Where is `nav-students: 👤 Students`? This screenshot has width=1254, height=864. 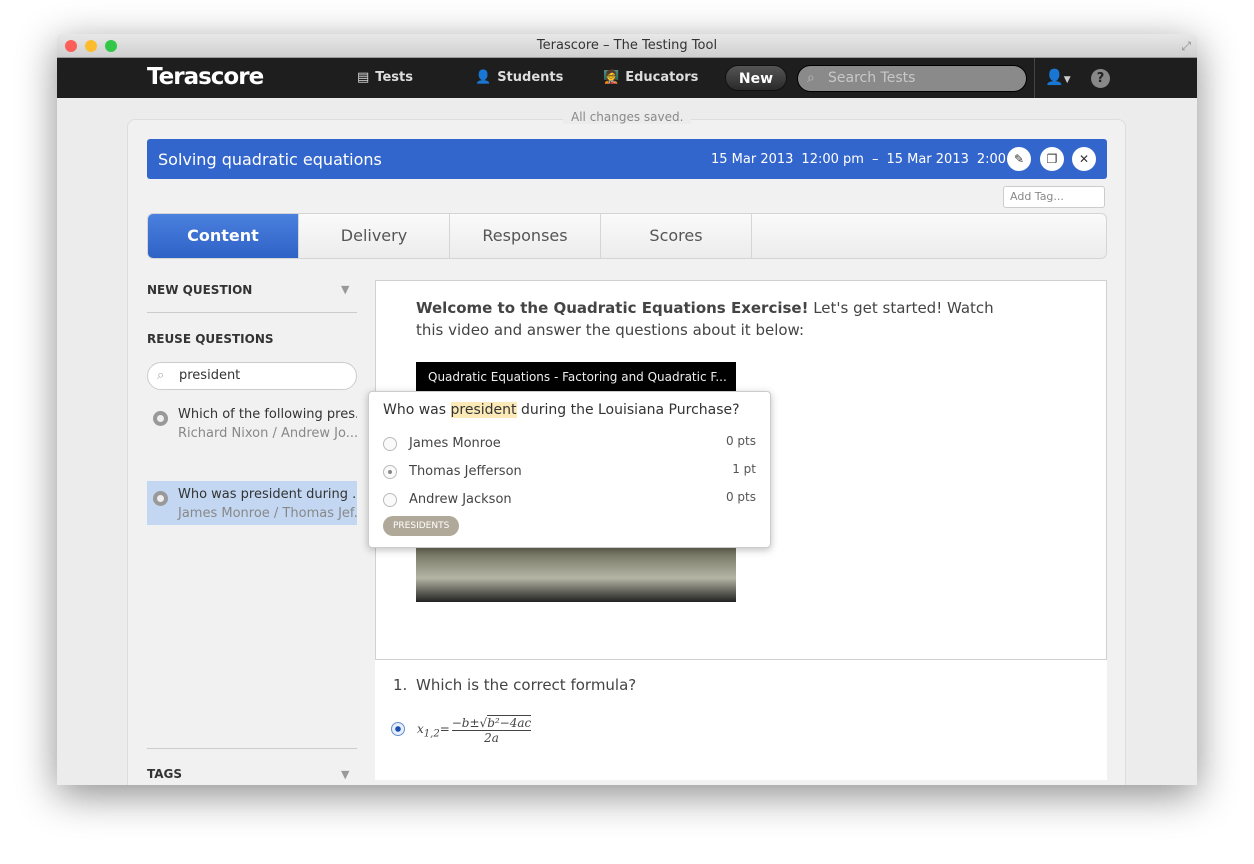 nav-students: 👤 Students is located at coordinates (519, 77).